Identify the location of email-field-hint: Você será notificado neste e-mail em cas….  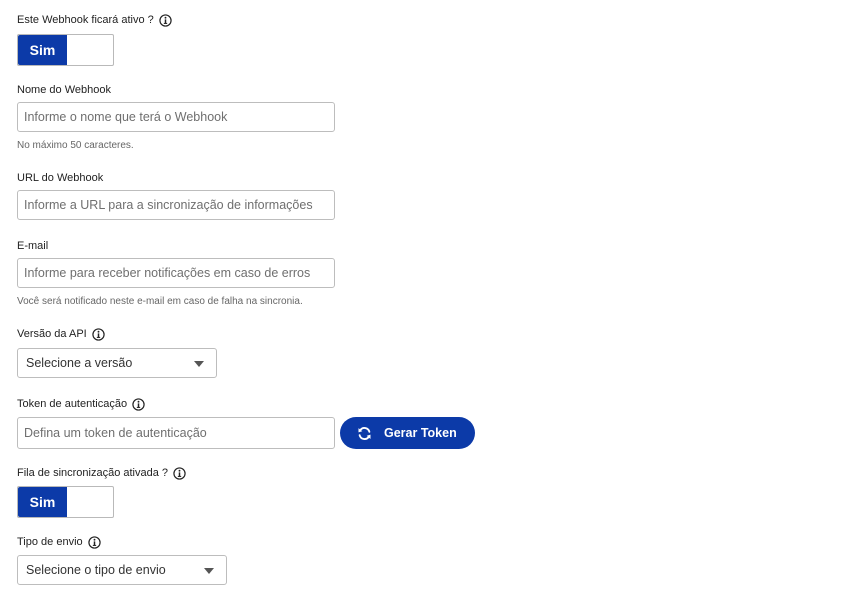
(160, 301).